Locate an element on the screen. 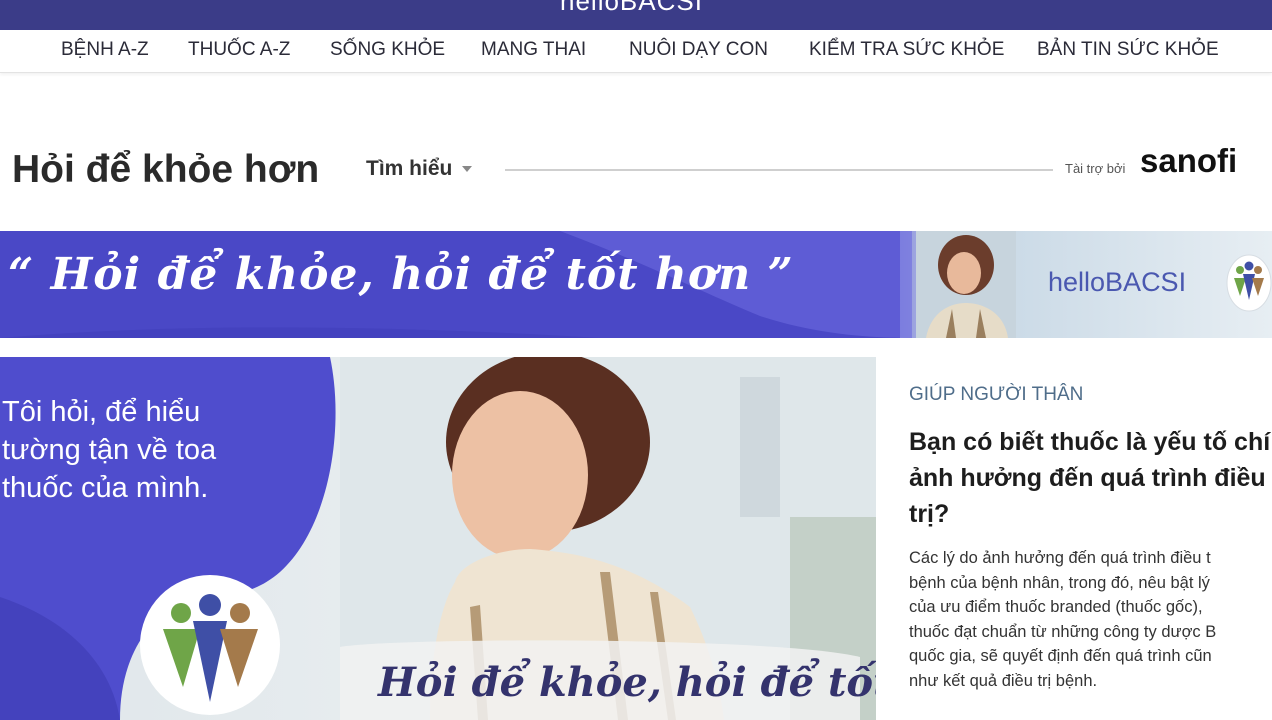 This screenshot has width=1272, height=720. article-summary-line: như kết quả điều trị bệnh. is located at coordinates (1003, 680).